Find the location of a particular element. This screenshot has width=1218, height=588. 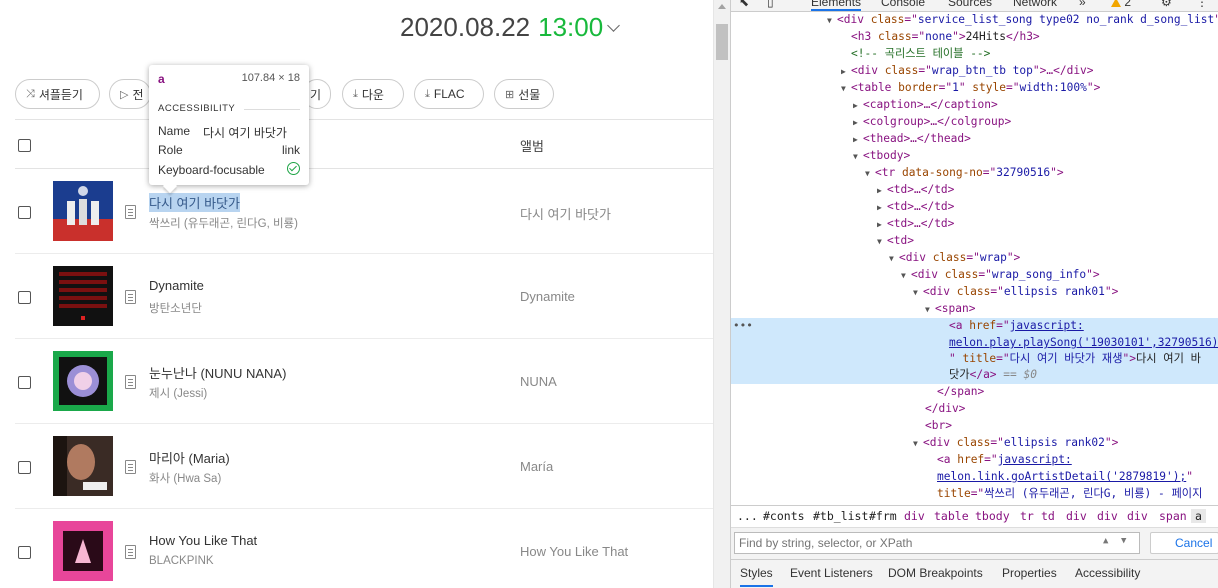

dom-node: ▶ <thead>…</thead> is located at coordinates (974, 139).